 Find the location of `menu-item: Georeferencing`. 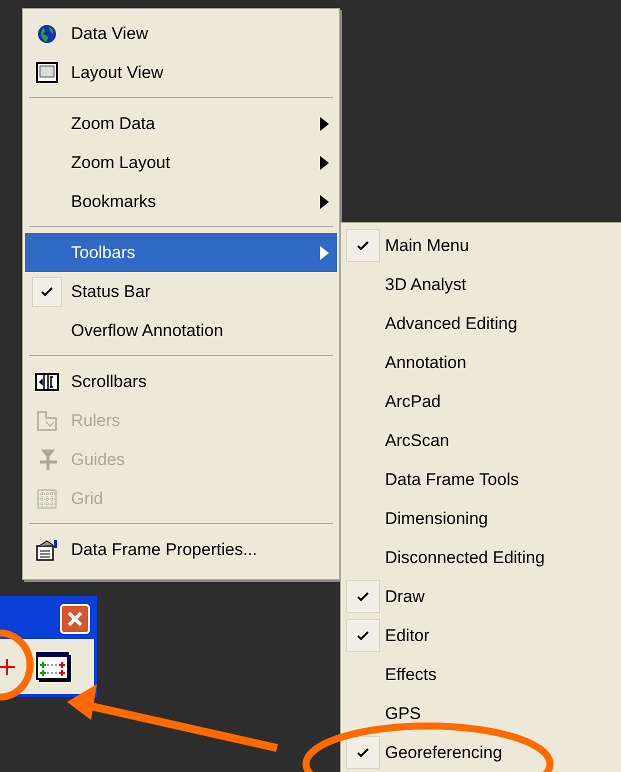

menu-item: Georeferencing is located at coordinates (481, 752).